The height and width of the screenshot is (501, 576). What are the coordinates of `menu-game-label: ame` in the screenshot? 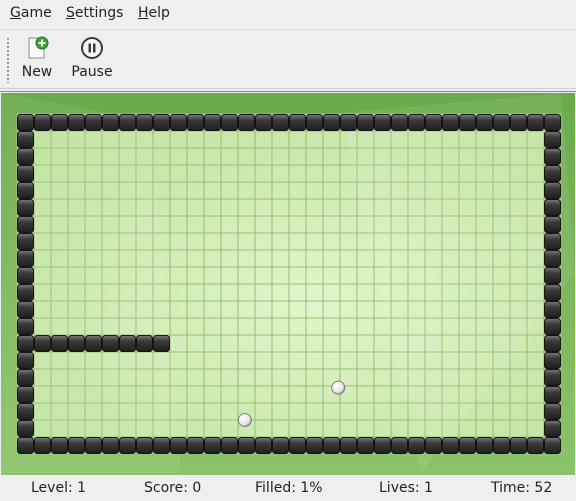 It's located at (36, 13).